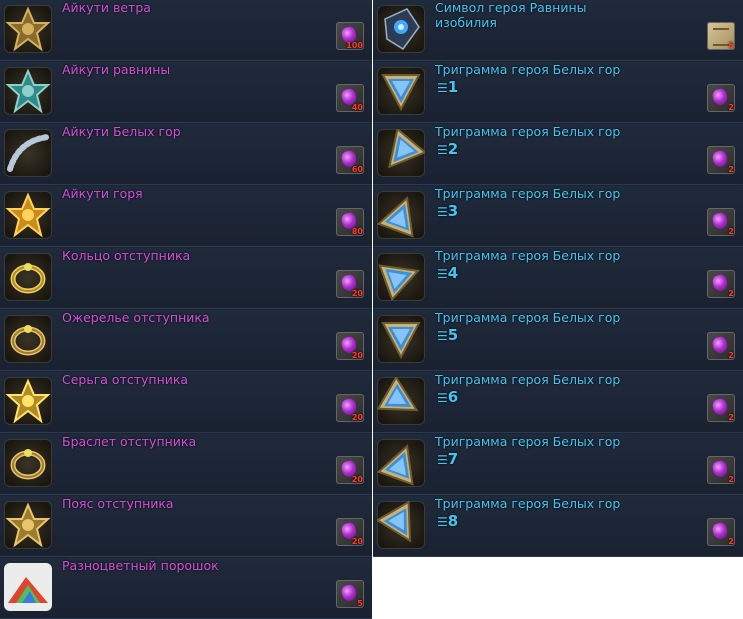 The image size is (743, 619). Describe the element at coordinates (453, 459) in the screenshot. I see `trigram-number-value: 7` at that location.